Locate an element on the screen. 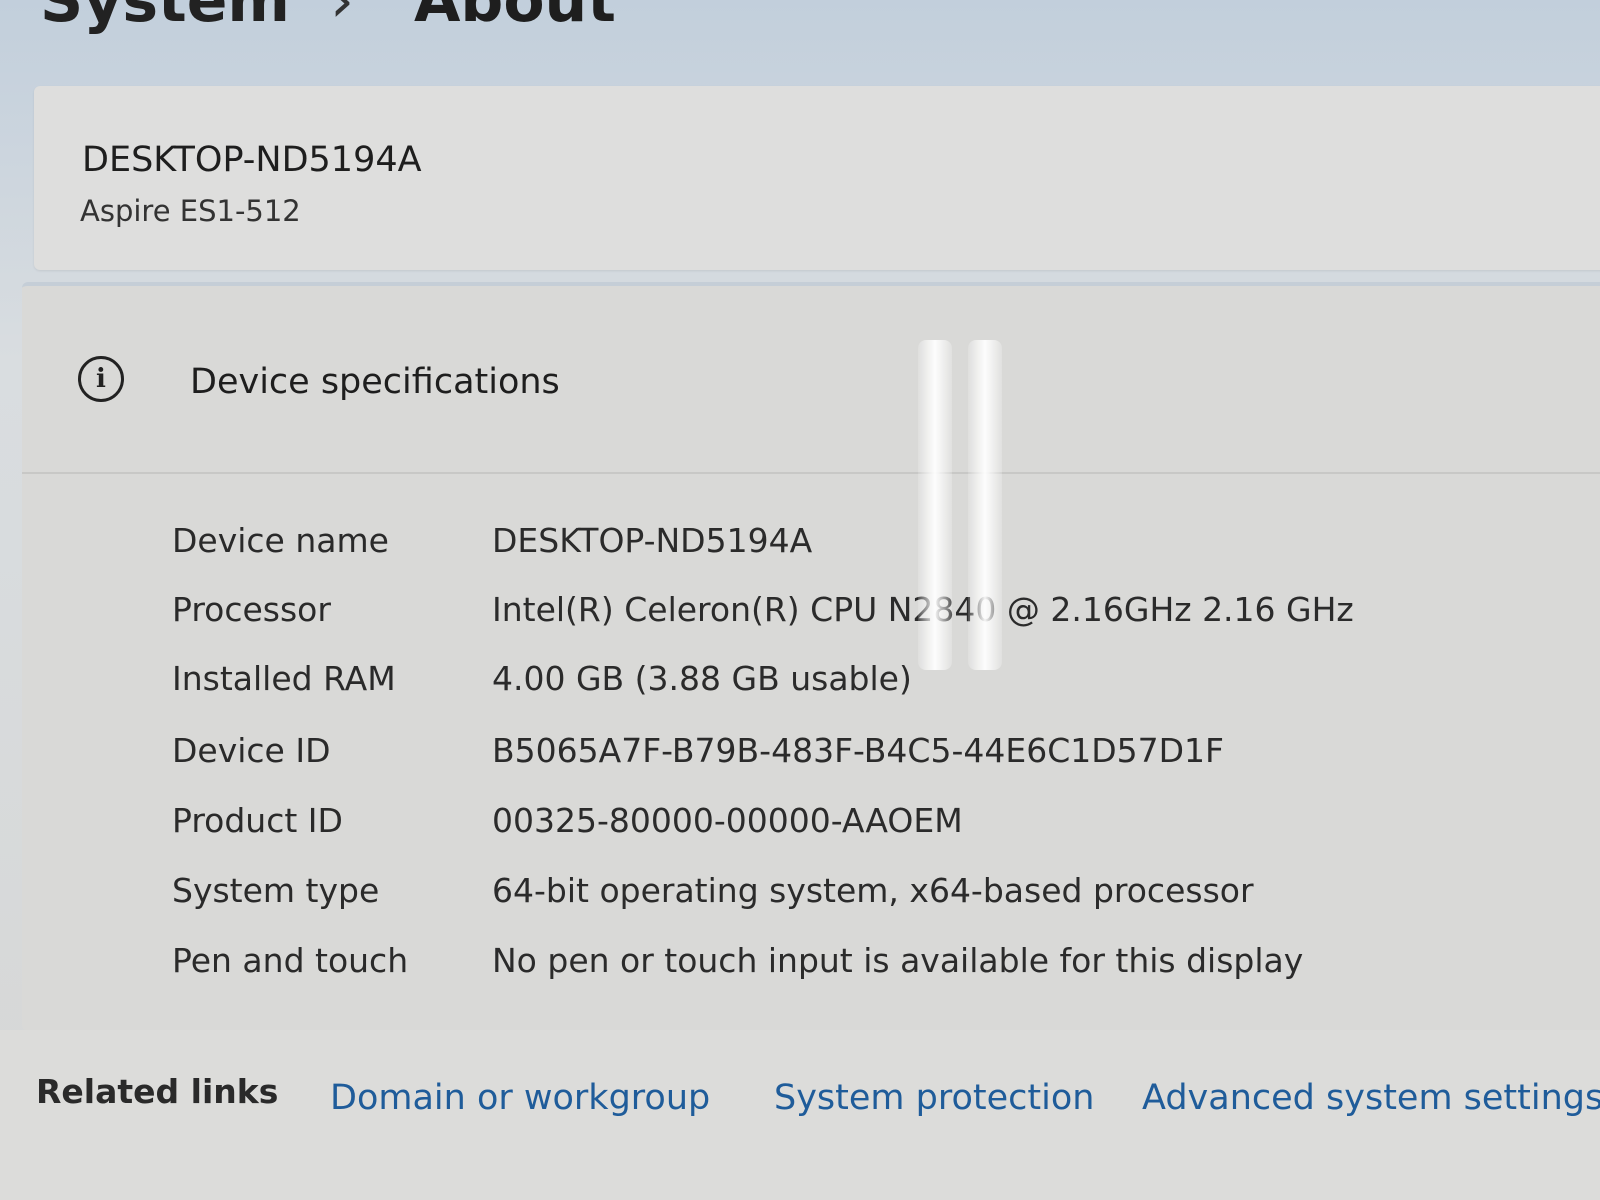  breadcrumb: System › About is located at coordinates (328, 18).